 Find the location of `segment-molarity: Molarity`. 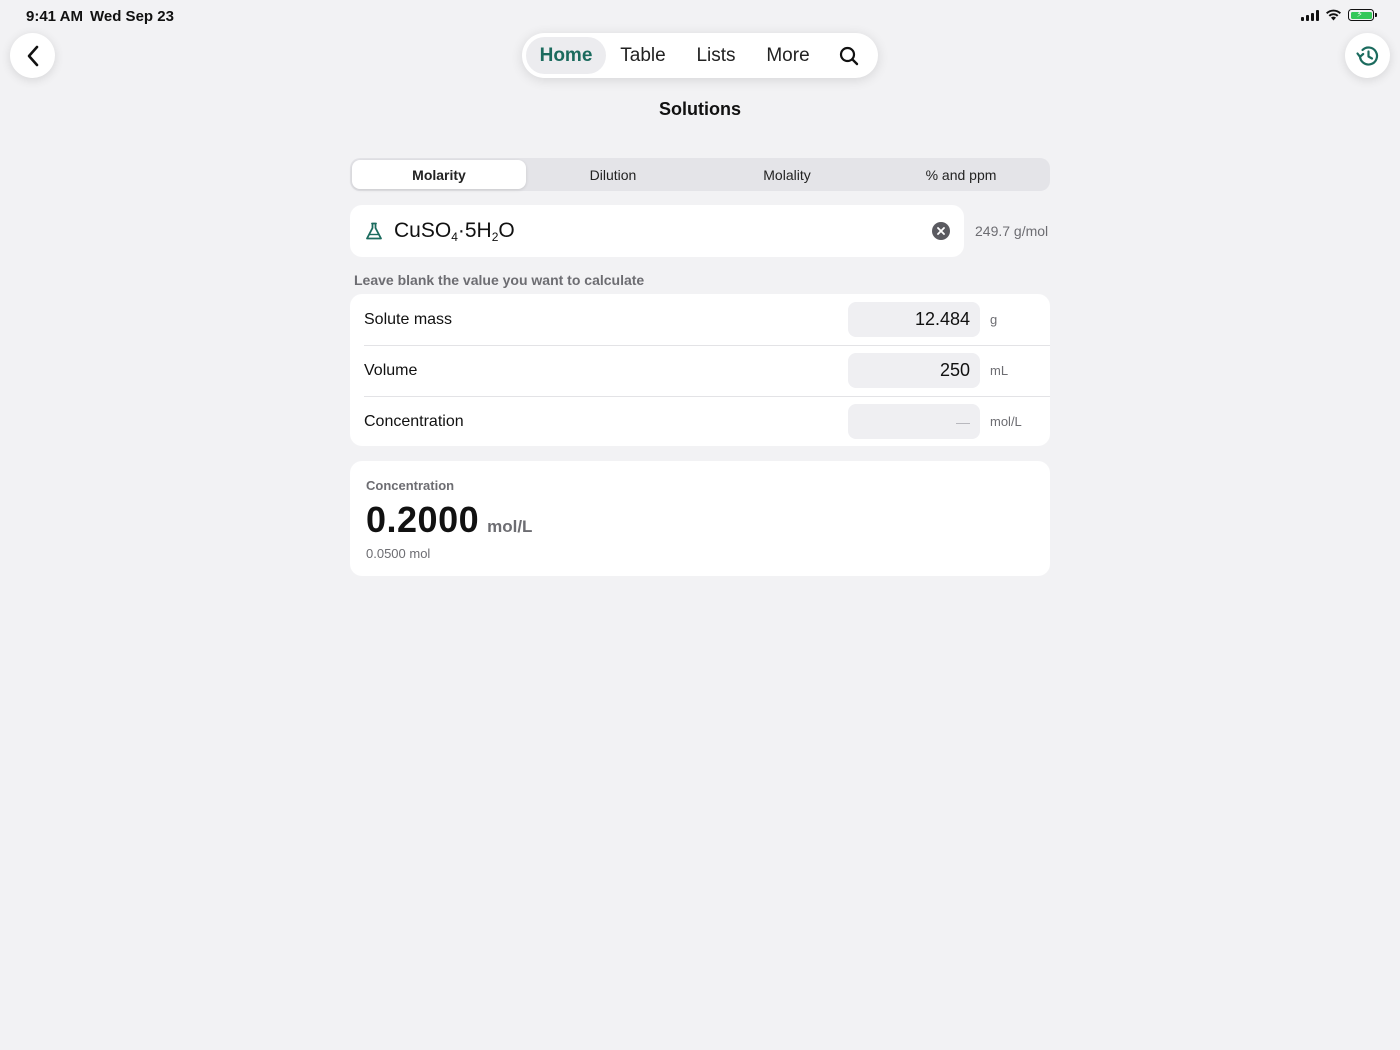

segment-molarity: Molarity is located at coordinates (439, 174).